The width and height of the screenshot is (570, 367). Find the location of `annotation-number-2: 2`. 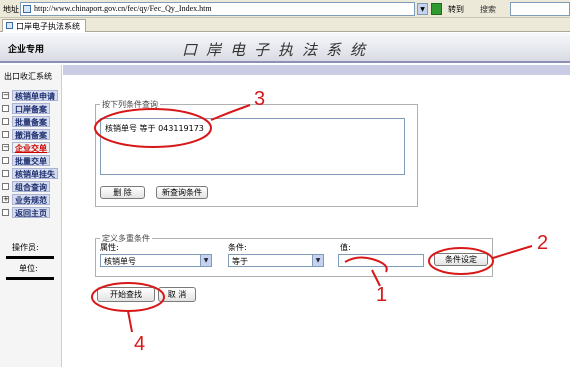

annotation-number-2: 2 is located at coordinates (543, 243).